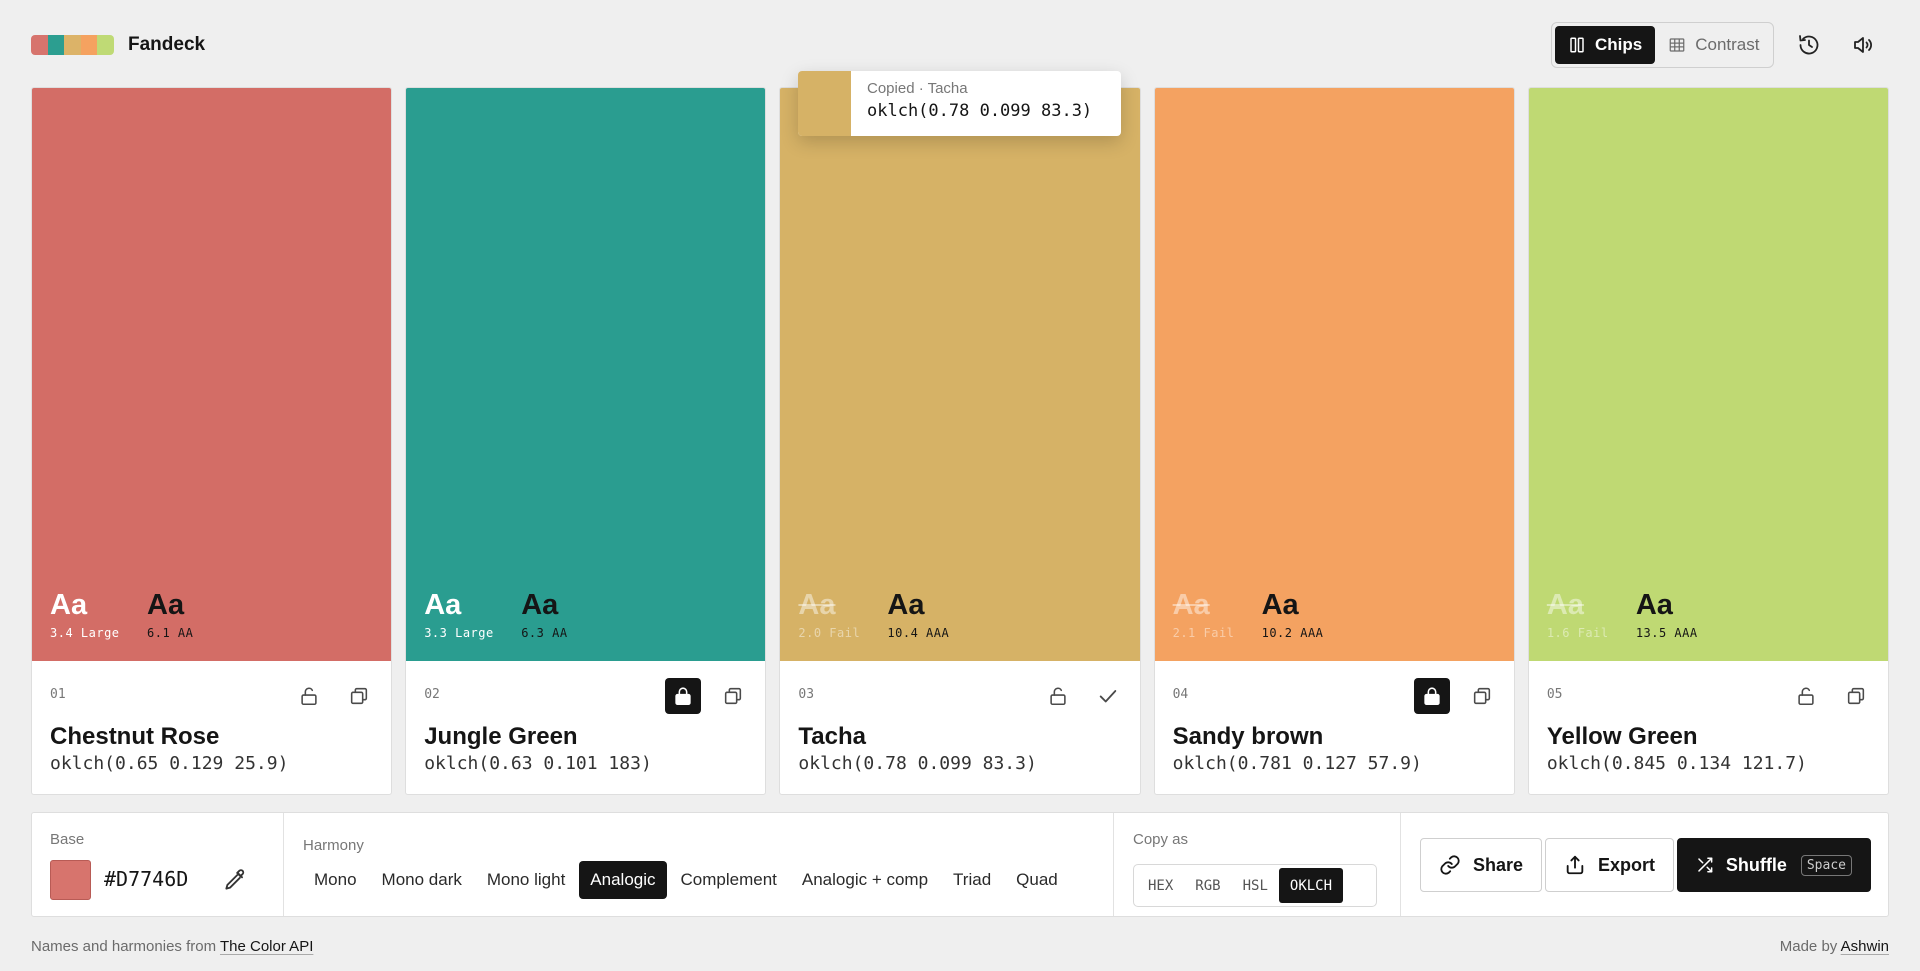 This screenshot has width=1920, height=971. I want to click on lock-icon, so click(1432, 696).